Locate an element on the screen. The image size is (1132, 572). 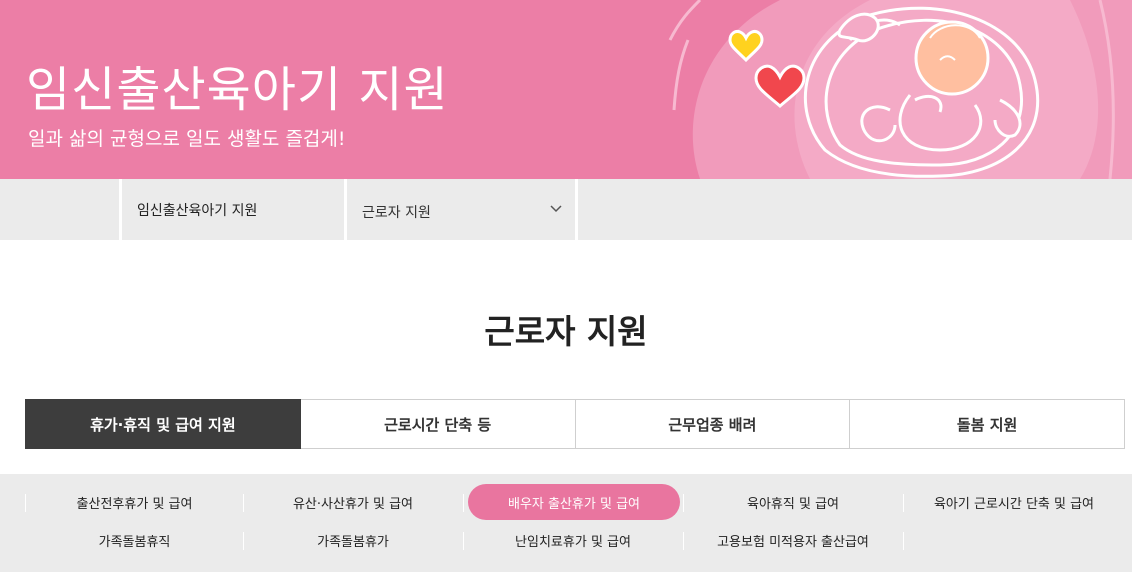
subtab-maternity-leave: 출산전후휴가 및 급여 is located at coordinates (134, 502).